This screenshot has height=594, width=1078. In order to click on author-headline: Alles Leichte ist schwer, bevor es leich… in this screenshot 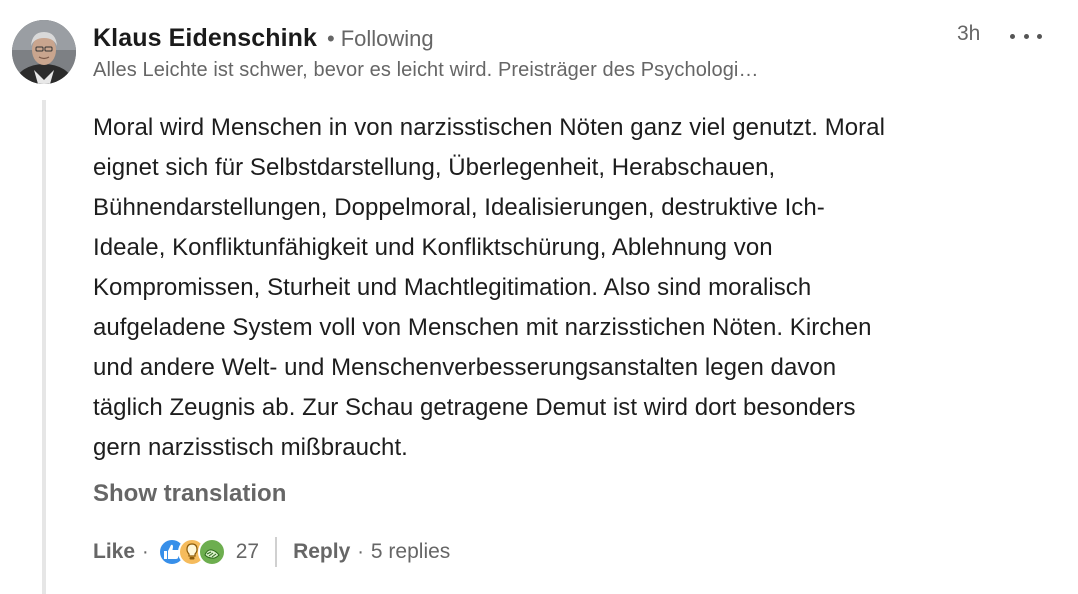, I will do `click(426, 70)`.